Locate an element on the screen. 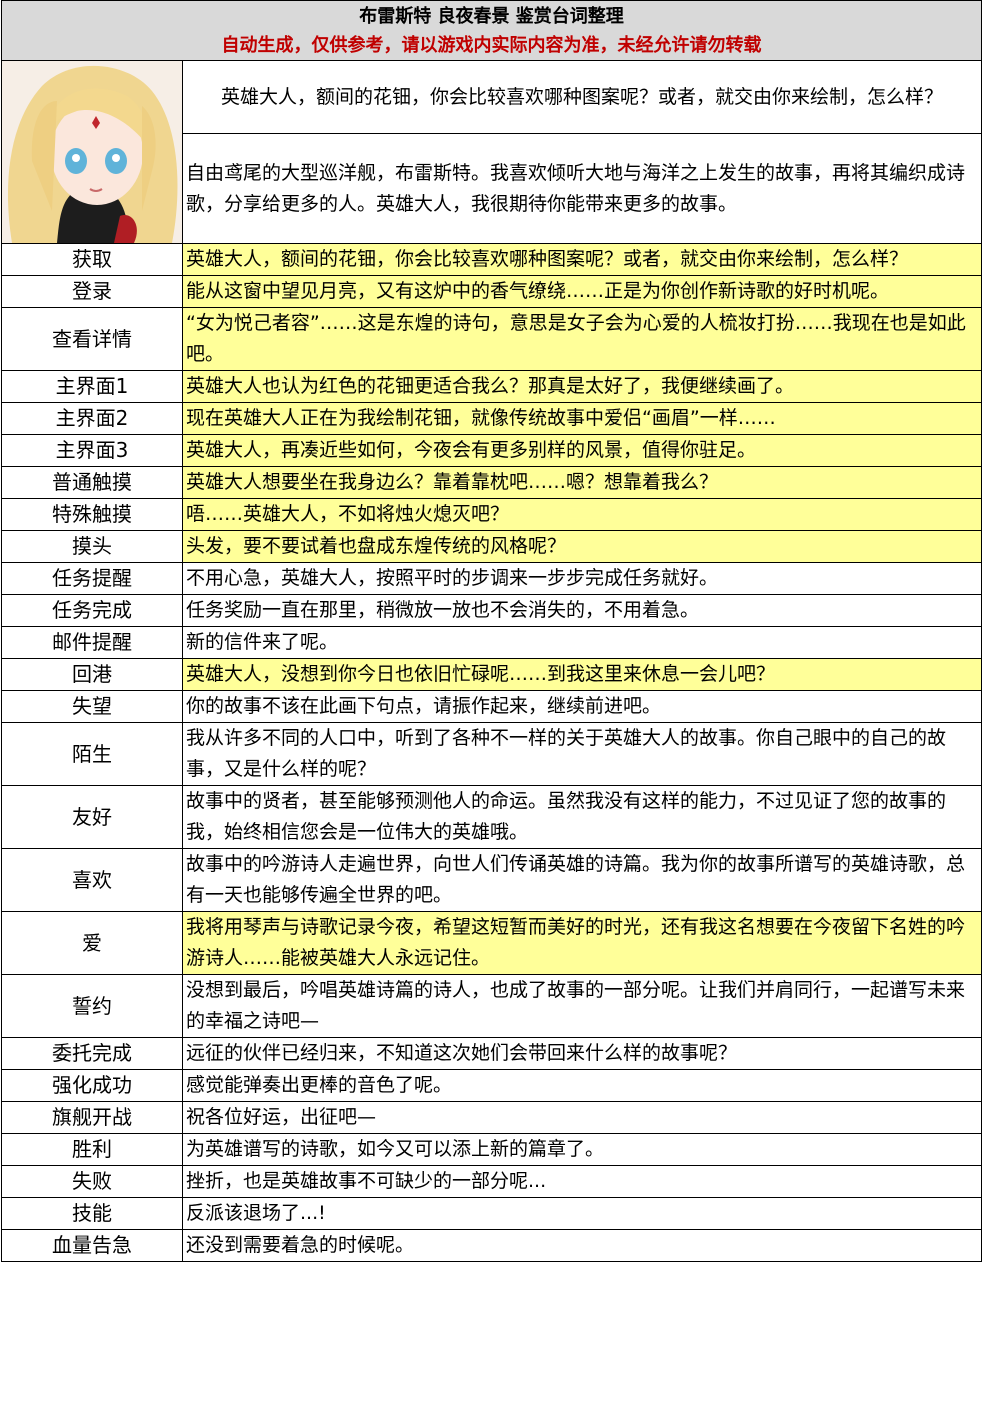 The height and width of the screenshot is (1405, 982). voice-line-text: 祝各位好运，出征吧— is located at coordinates (582, 1117).